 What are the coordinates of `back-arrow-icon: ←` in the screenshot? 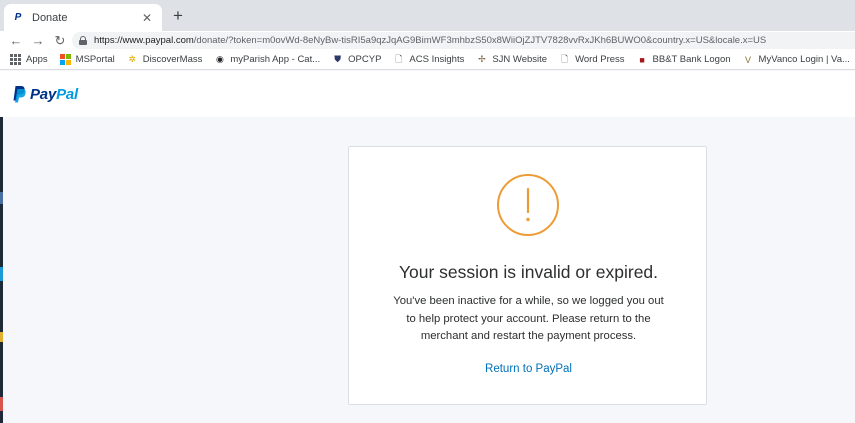 It's located at (16, 40).